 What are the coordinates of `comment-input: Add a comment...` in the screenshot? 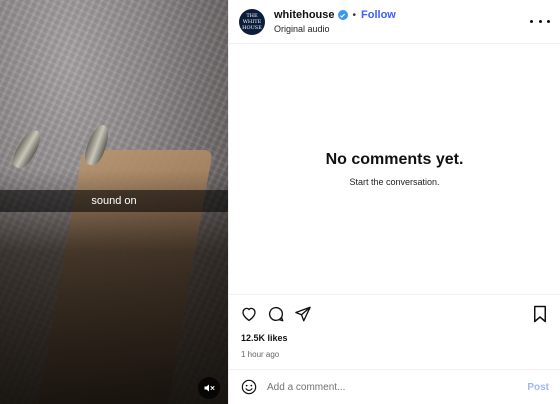 It's located at (397, 387).